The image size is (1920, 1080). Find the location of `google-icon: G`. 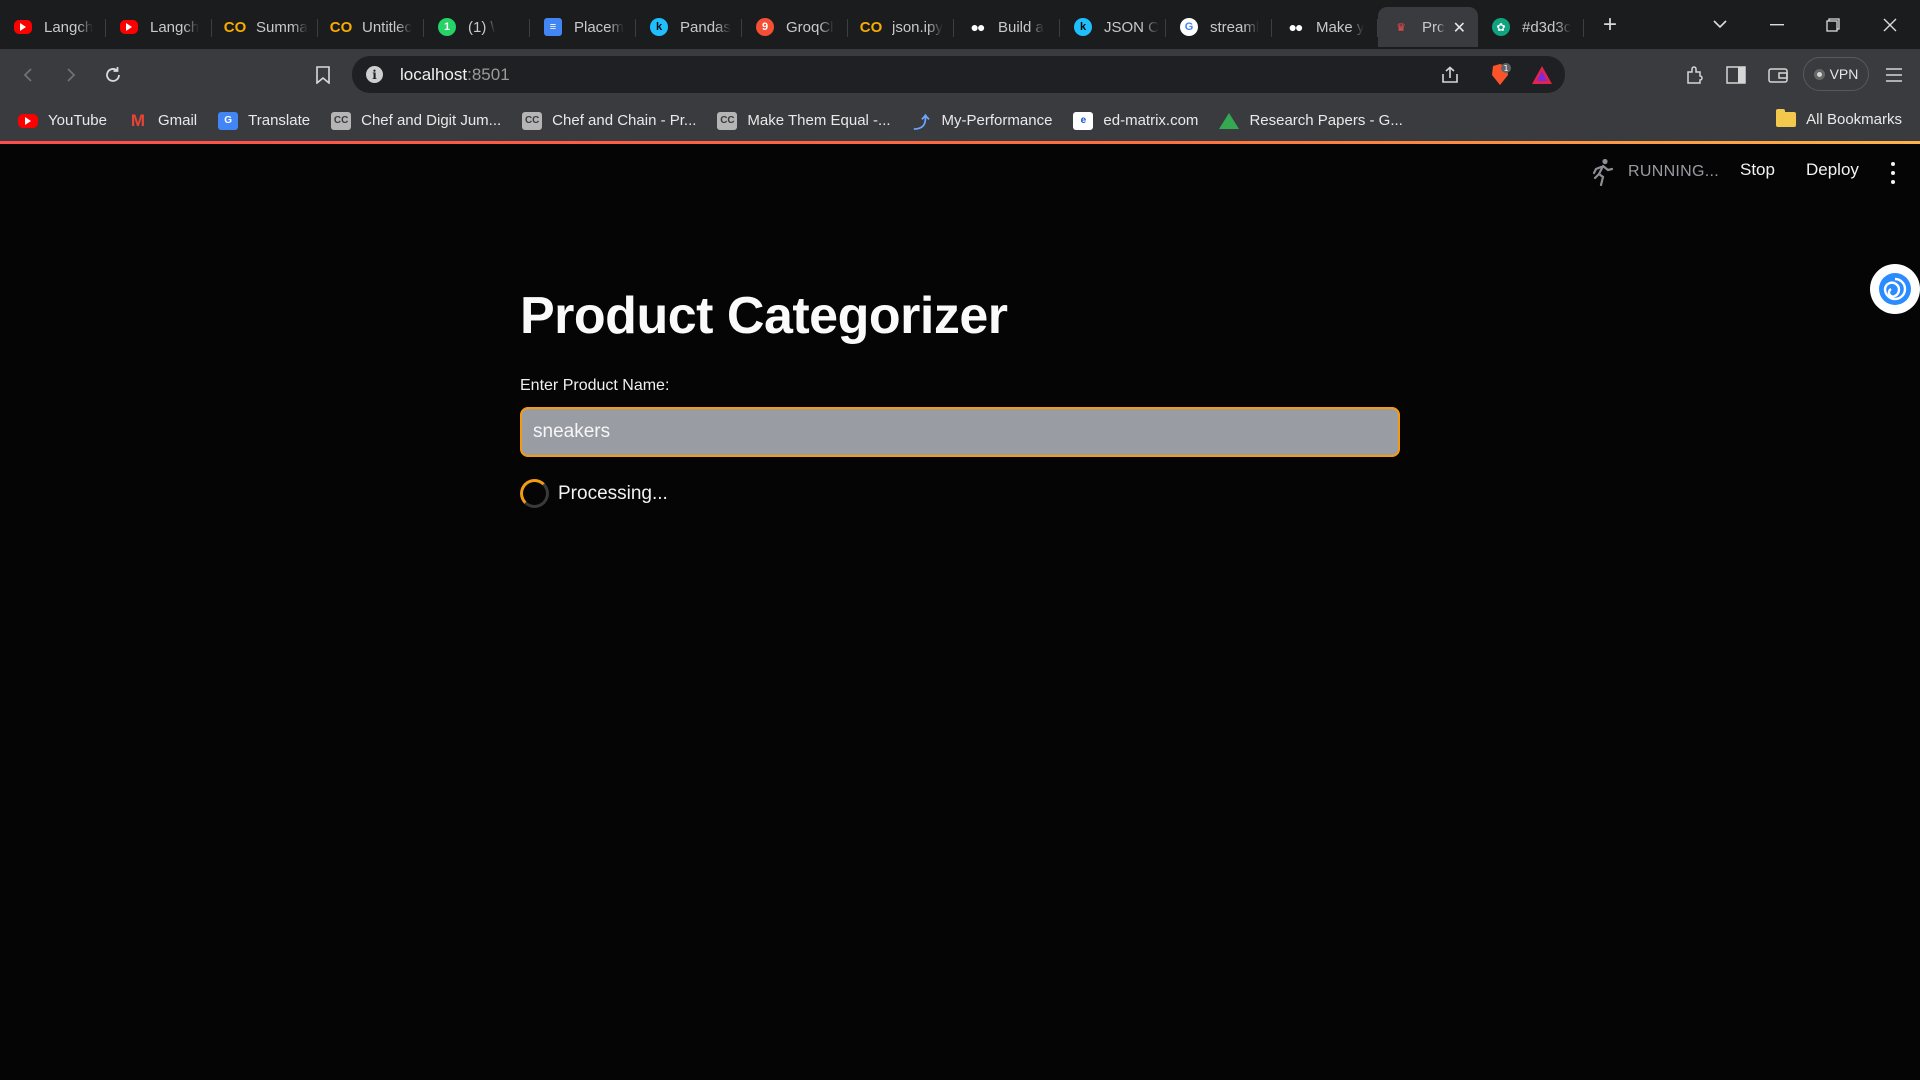

google-icon: G is located at coordinates (1189, 27).